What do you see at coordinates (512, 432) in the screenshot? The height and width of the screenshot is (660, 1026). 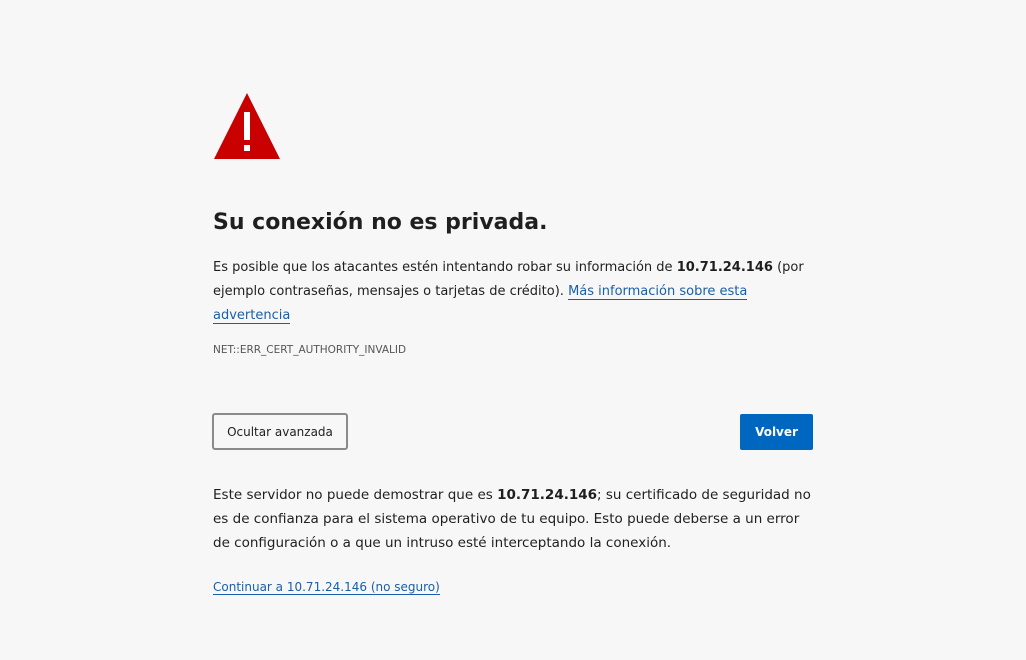 I see `button-row: Ocultar avanzada Volver` at bounding box center [512, 432].